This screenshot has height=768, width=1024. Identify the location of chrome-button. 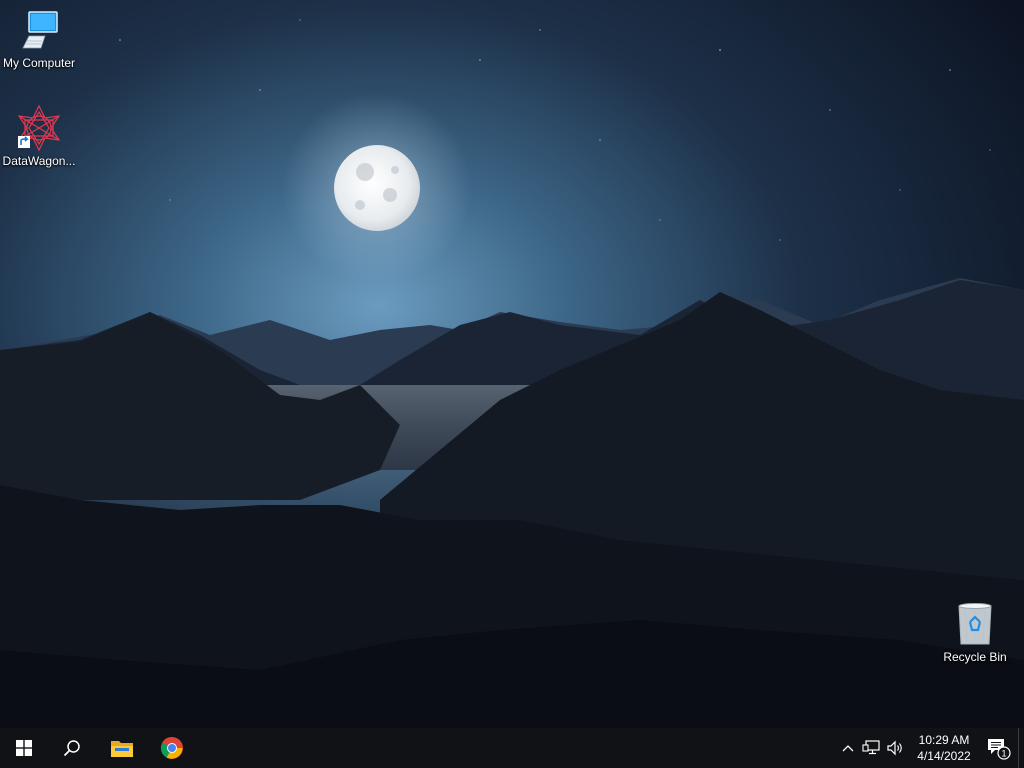
(172, 748).